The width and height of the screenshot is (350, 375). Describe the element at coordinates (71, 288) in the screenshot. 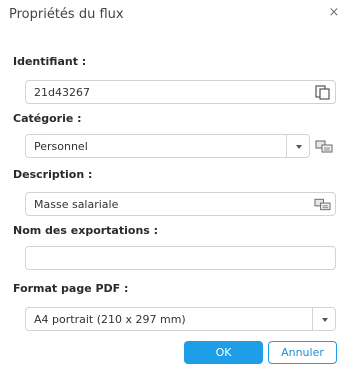

I see `format-label: Format page PDF :` at that location.